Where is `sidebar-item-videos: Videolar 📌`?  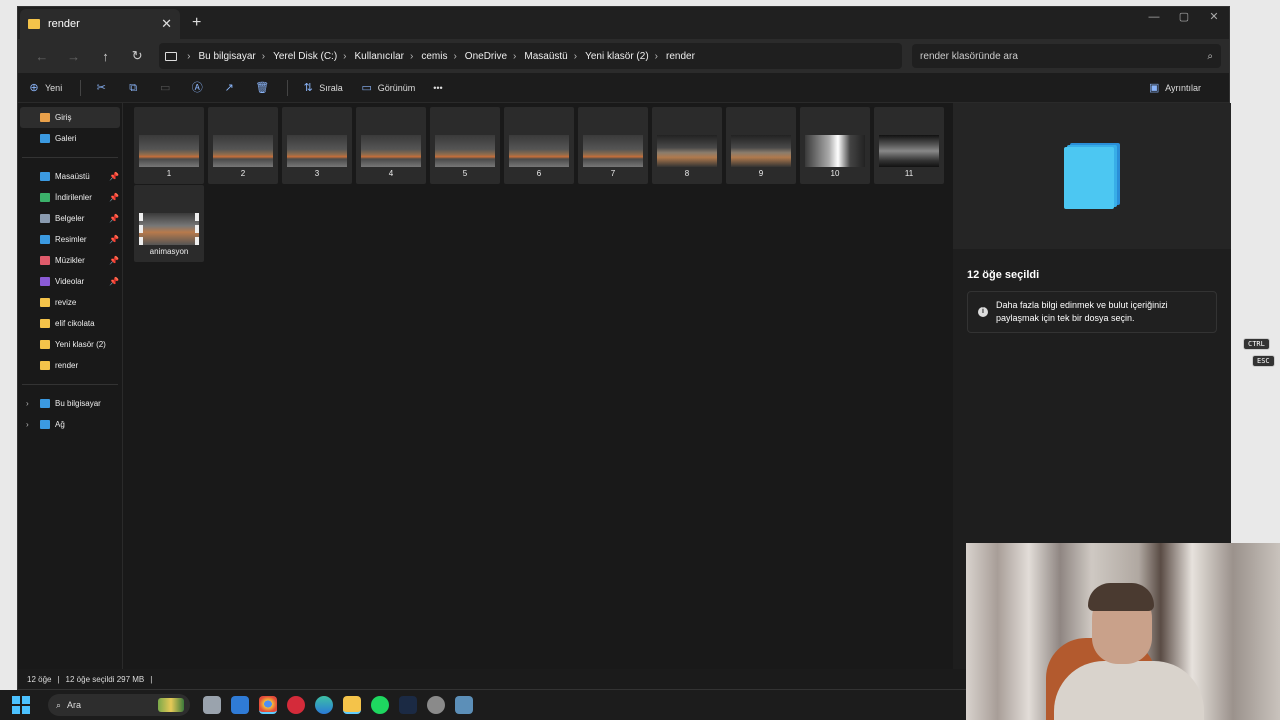 sidebar-item-videos: Videolar 📌 is located at coordinates (70, 281).